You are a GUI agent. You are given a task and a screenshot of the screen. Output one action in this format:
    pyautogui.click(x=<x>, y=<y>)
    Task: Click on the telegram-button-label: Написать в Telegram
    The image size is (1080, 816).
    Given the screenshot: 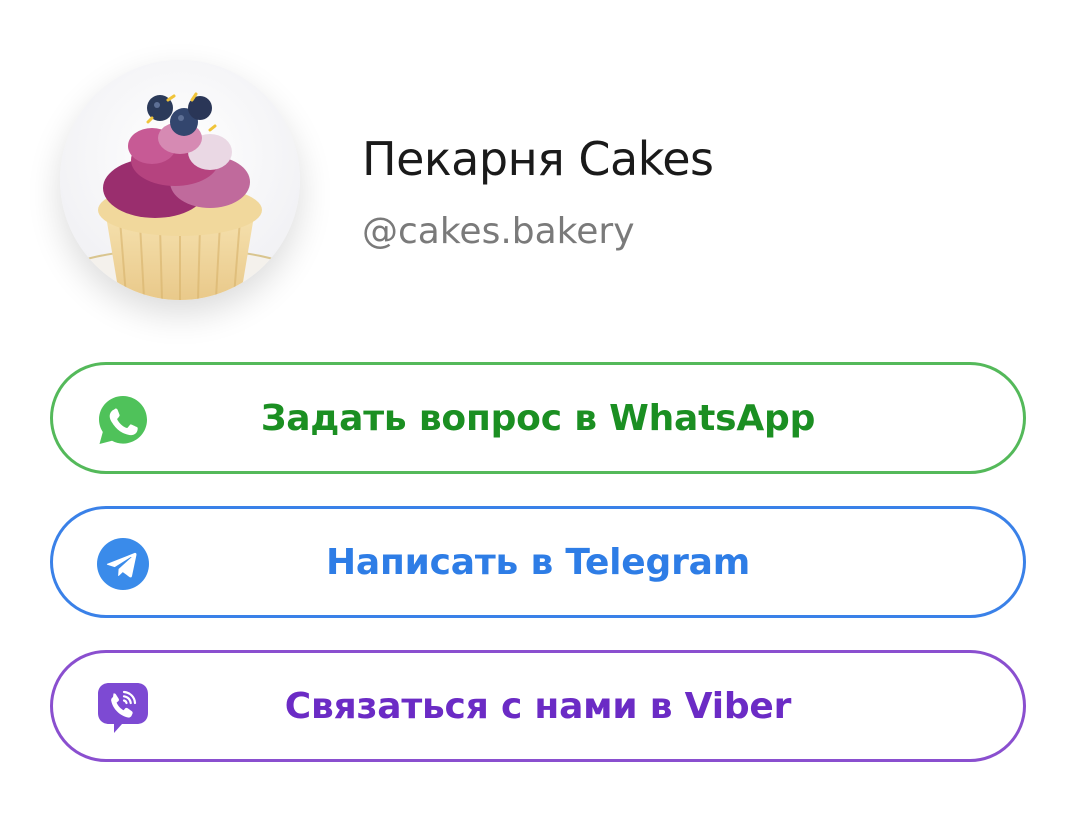 What is the action you would take?
    pyautogui.click(x=538, y=562)
    